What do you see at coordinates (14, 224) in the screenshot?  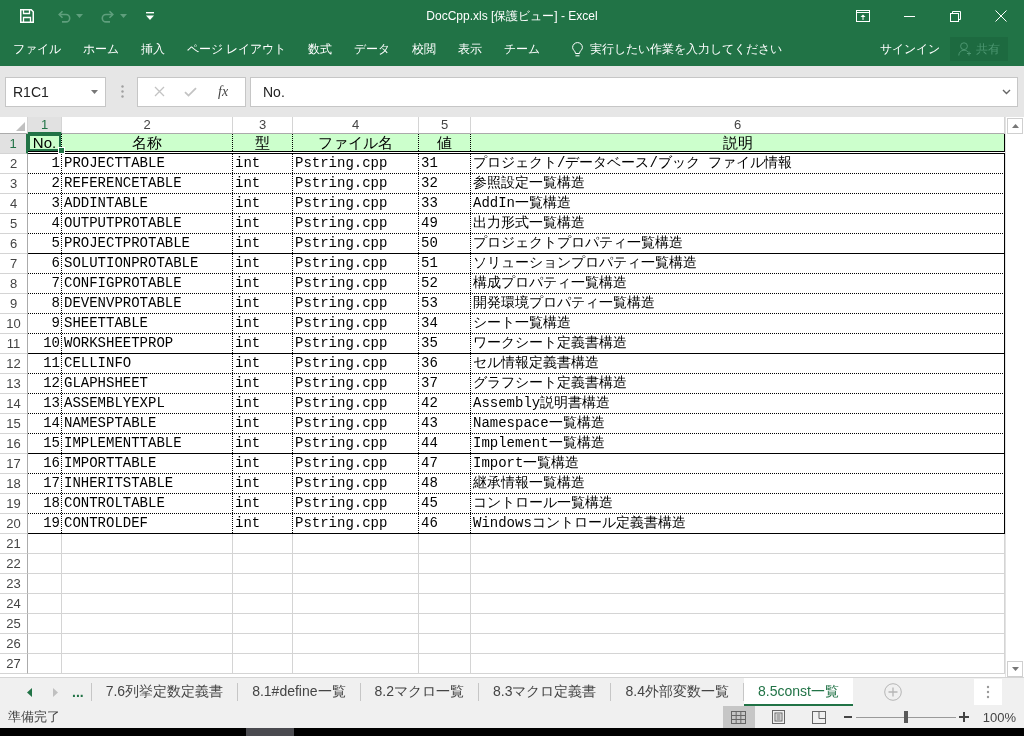 I see `row-header: 5` at bounding box center [14, 224].